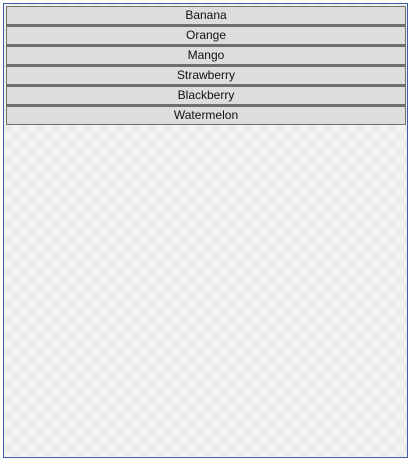 The image size is (411, 461). Describe the element at coordinates (206, 75) in the screenshot. I see `strawberry-button: Strawberry` at that location.